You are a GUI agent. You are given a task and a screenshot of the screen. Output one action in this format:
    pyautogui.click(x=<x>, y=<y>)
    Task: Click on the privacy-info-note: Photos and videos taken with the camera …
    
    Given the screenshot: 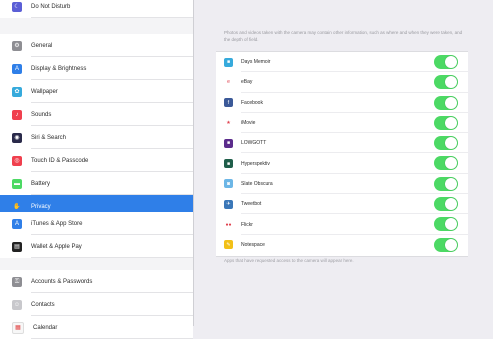 What is the action you would take?
    pyautogui.click(x=343, y=36)
    